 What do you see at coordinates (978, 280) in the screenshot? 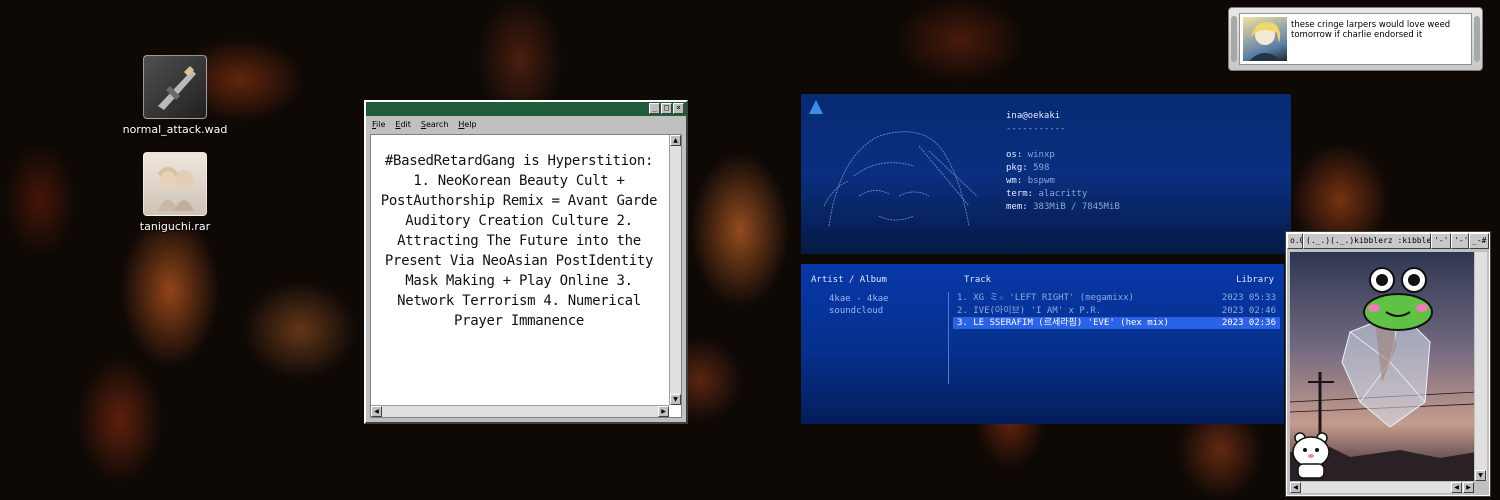
I see `track-header: Track` at bounding box center [978, 280].